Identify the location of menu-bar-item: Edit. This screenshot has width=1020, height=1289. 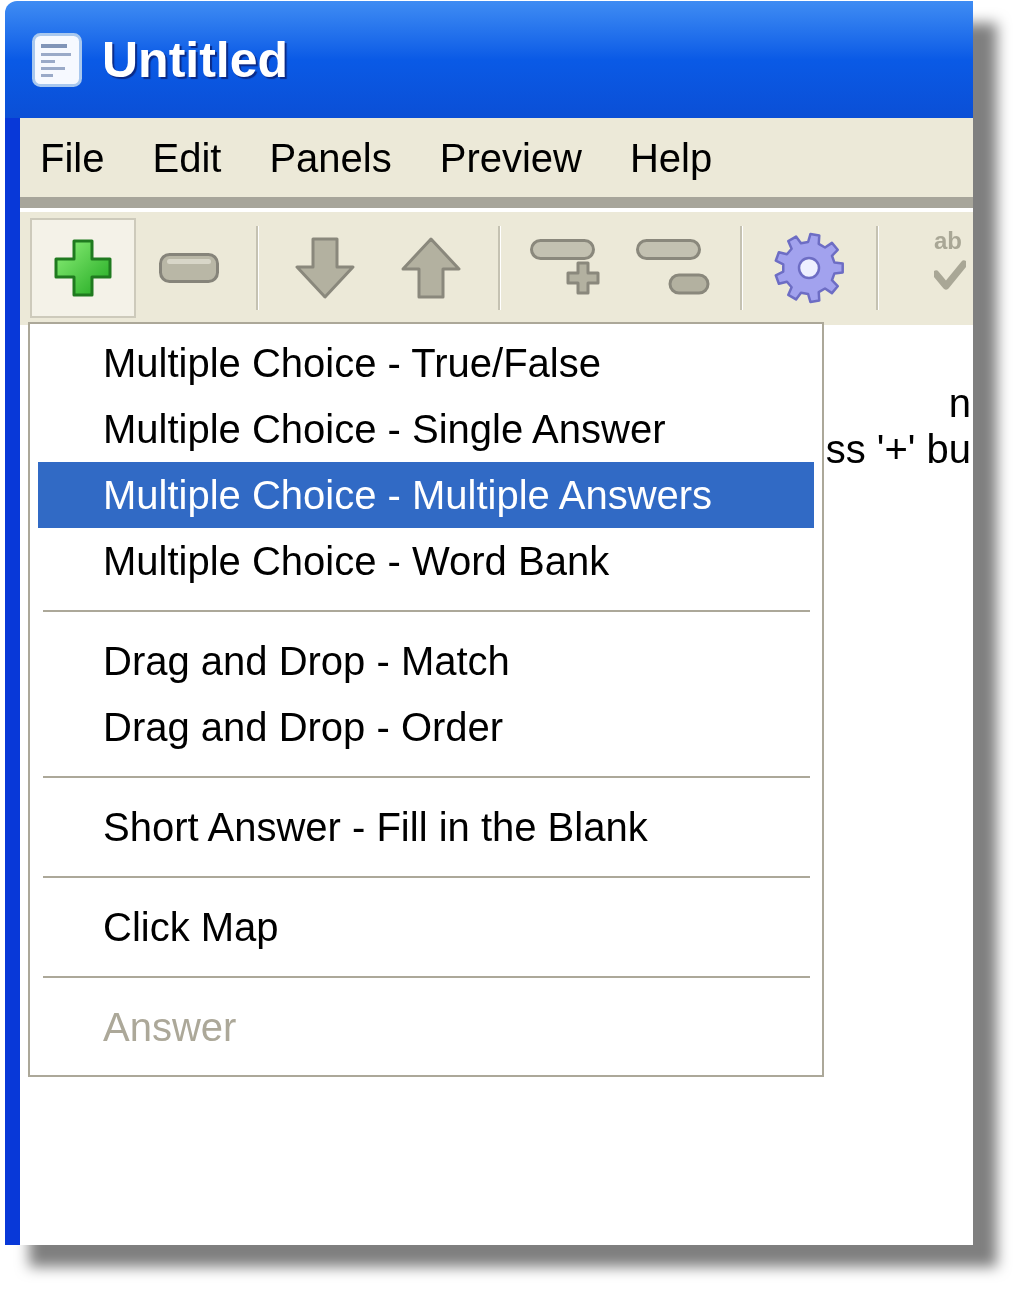
(187, 157).